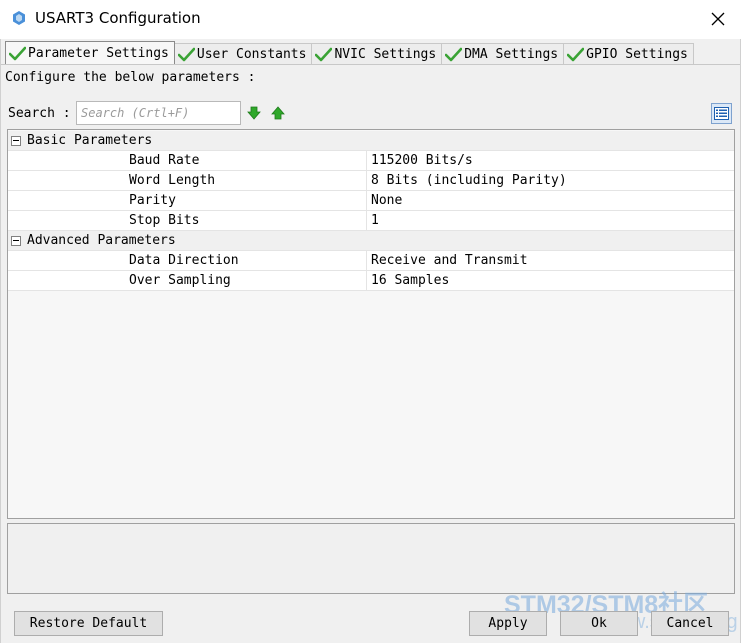  Describe the element at coordinates (101, 240) in the screenshot. I see `group-label: Advanced Parameters` at that location.